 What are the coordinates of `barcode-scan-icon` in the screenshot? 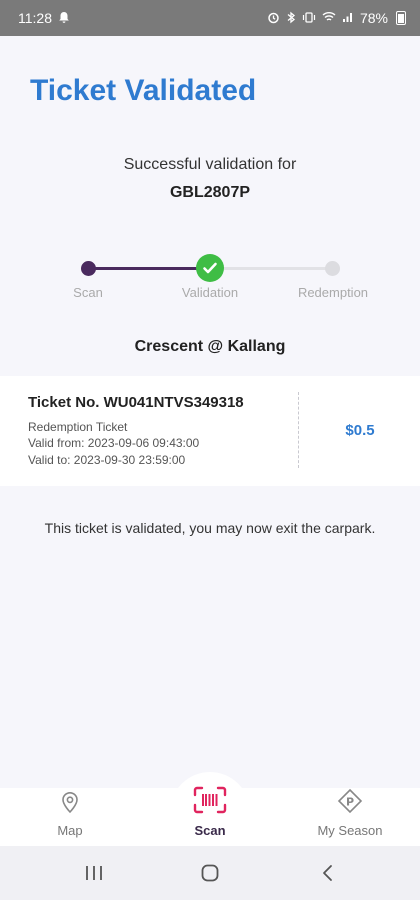 It's located at (210, 802).